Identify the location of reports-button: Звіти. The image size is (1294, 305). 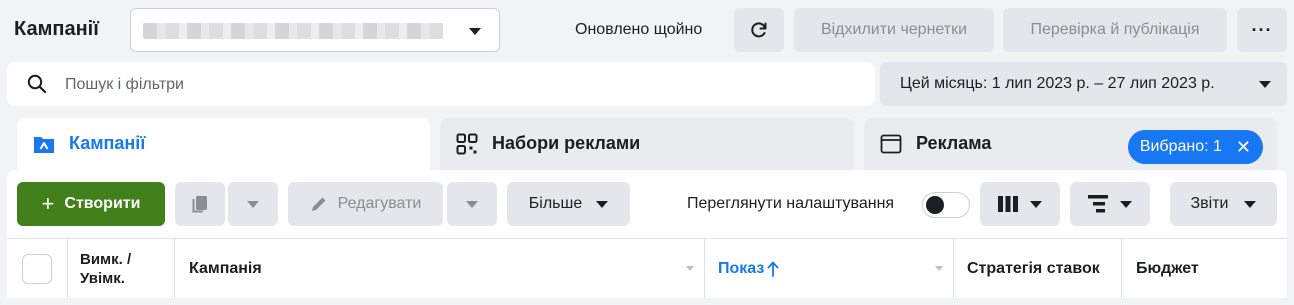
(1223, 204).